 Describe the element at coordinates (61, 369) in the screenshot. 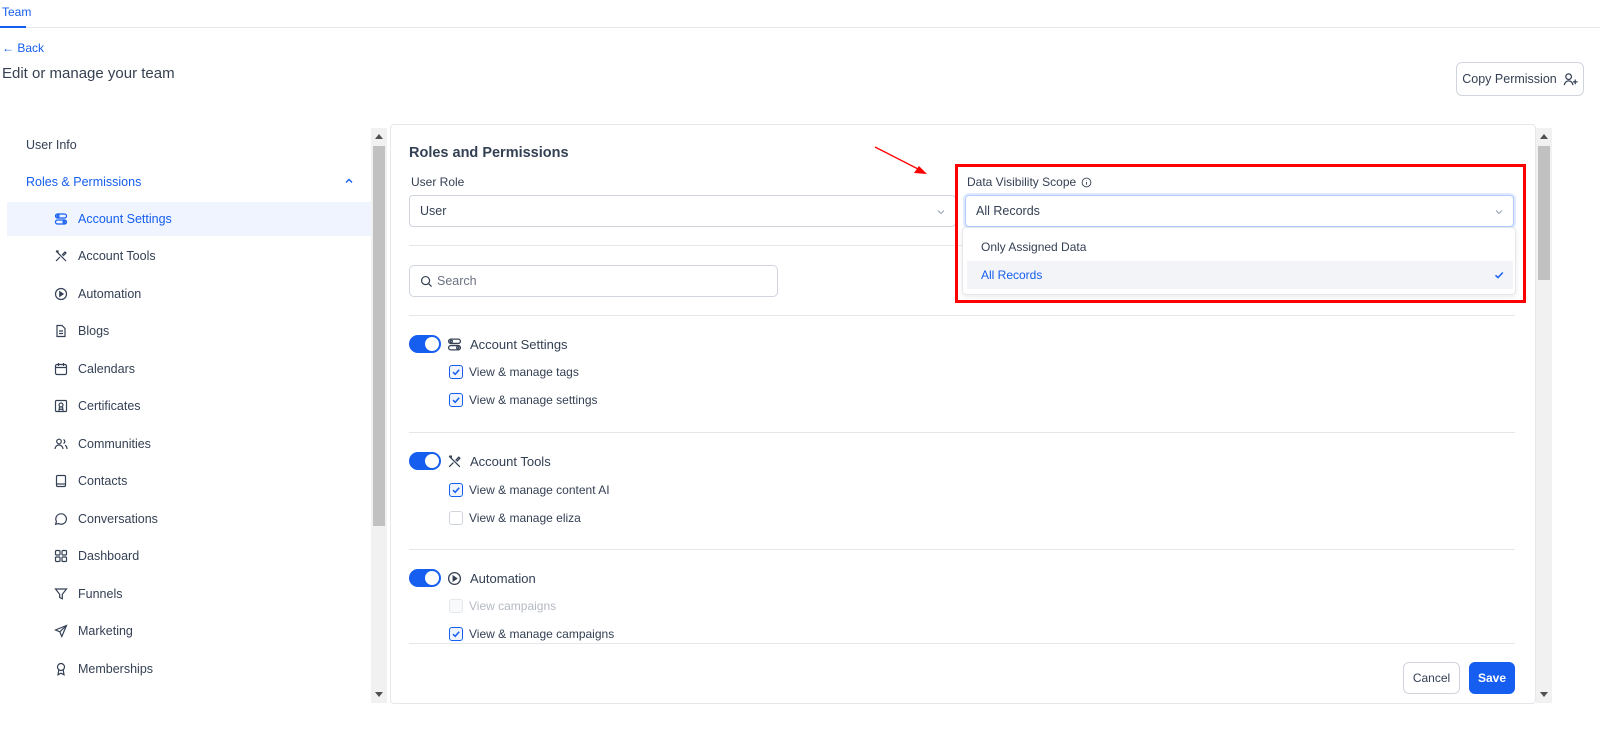

I see `calendar-icon` at that location.